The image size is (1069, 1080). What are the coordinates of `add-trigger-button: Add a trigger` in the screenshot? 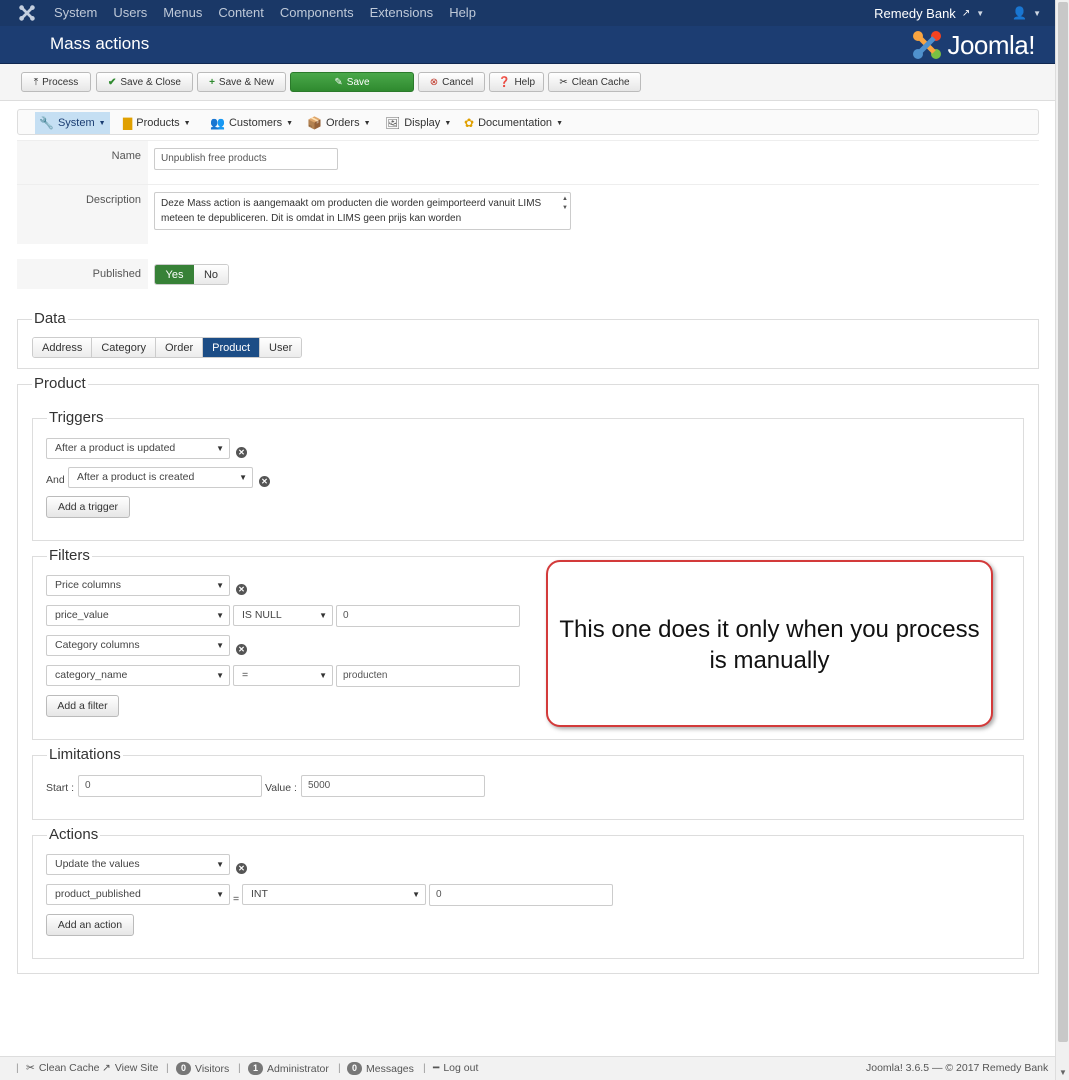 It's located at (88, 507).